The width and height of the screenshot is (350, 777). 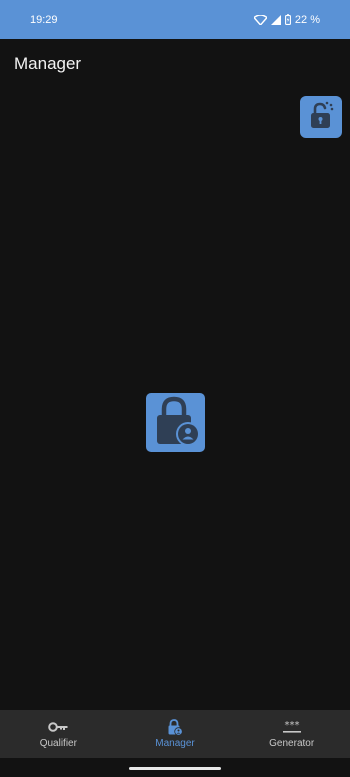 What do you see at coordinates (307, 19) in the screenshot?
I see `battery-percent: 22 %` at bounding box center [307, 19].